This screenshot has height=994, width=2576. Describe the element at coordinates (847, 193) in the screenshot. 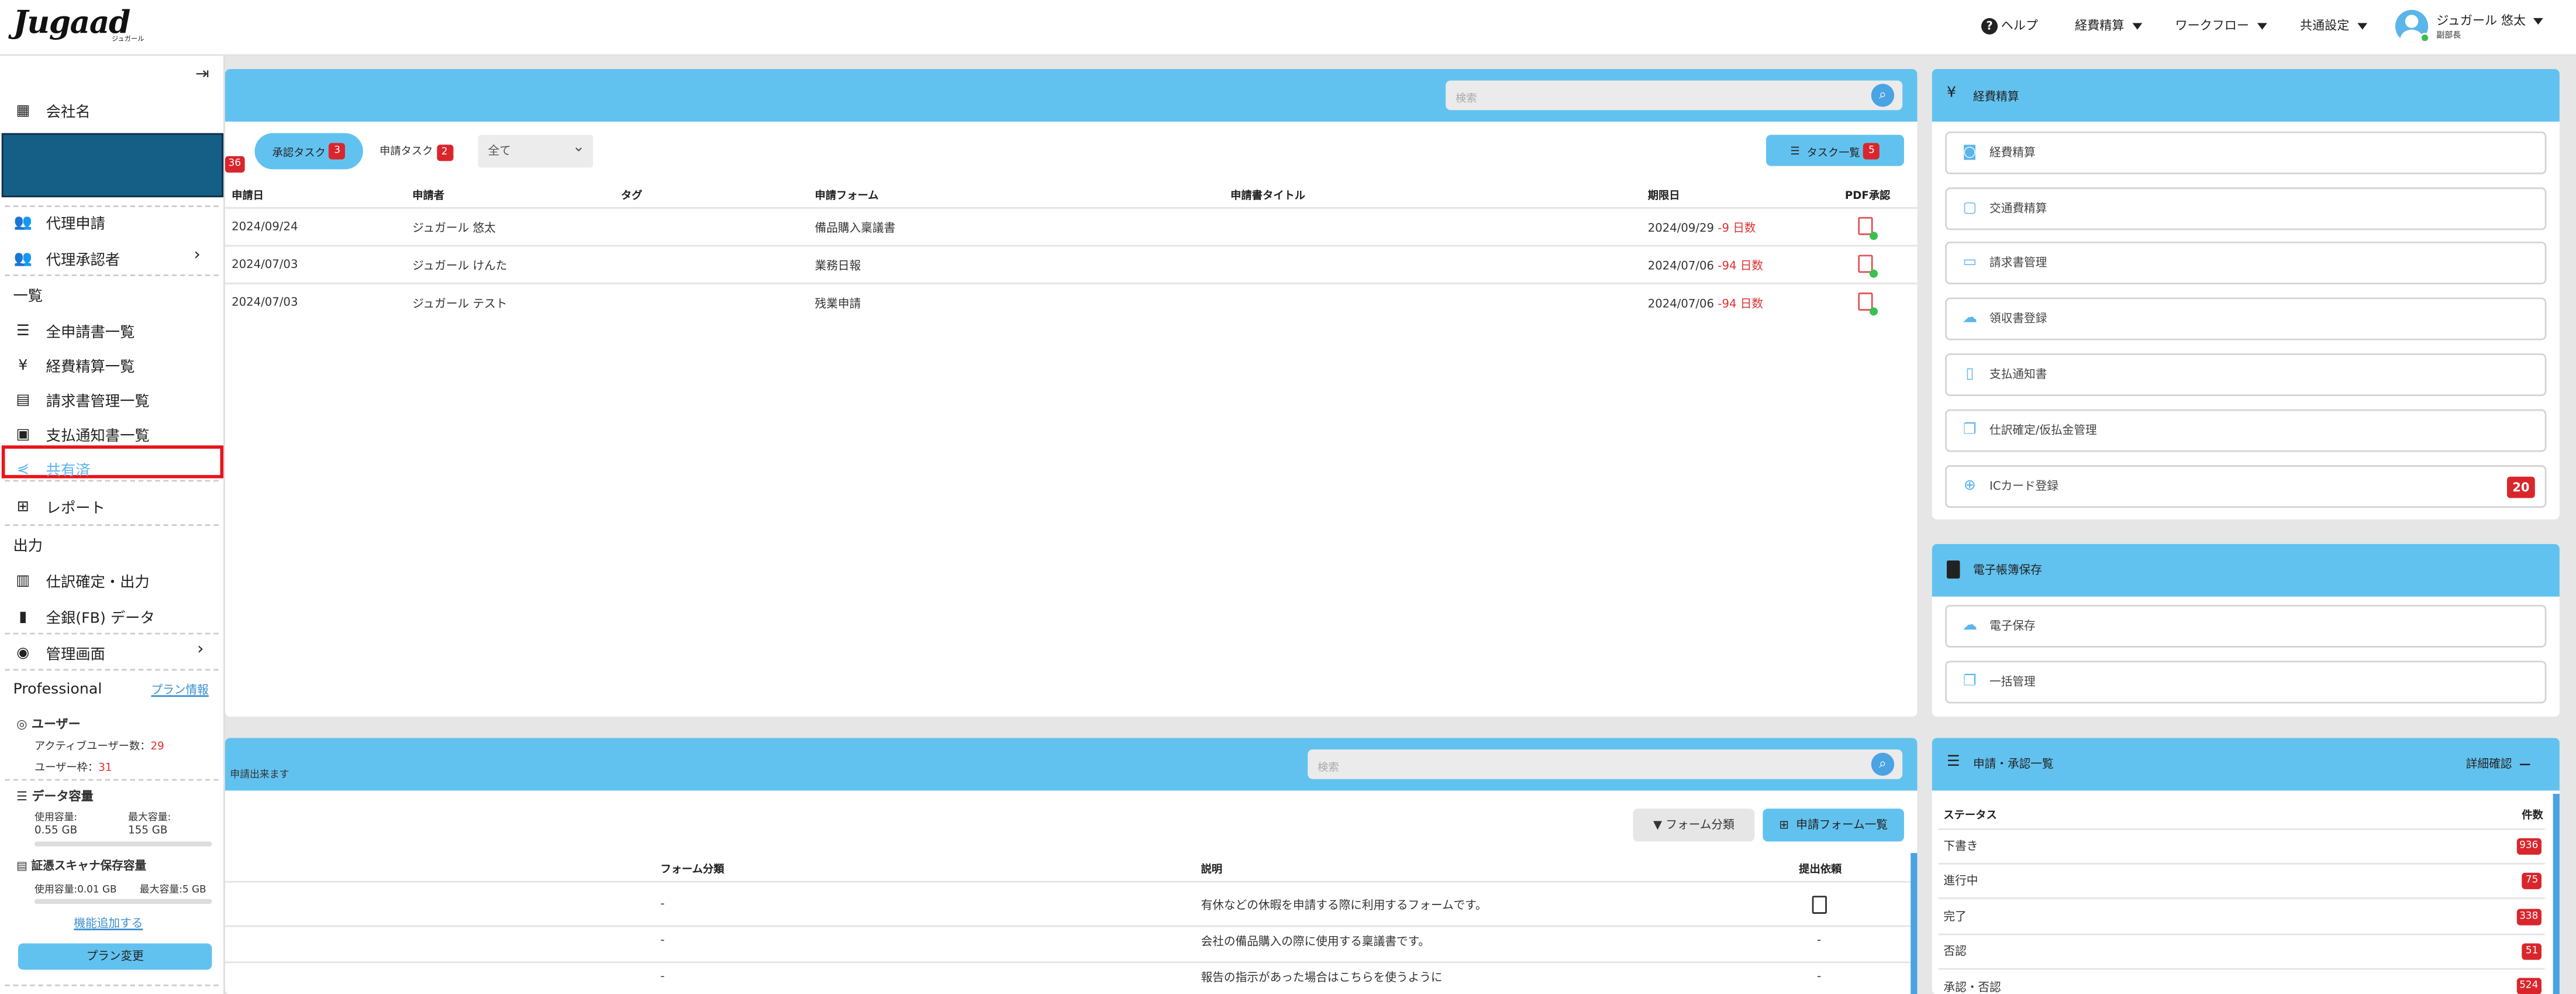

I see `col-form: 申請フォーム` at that location.